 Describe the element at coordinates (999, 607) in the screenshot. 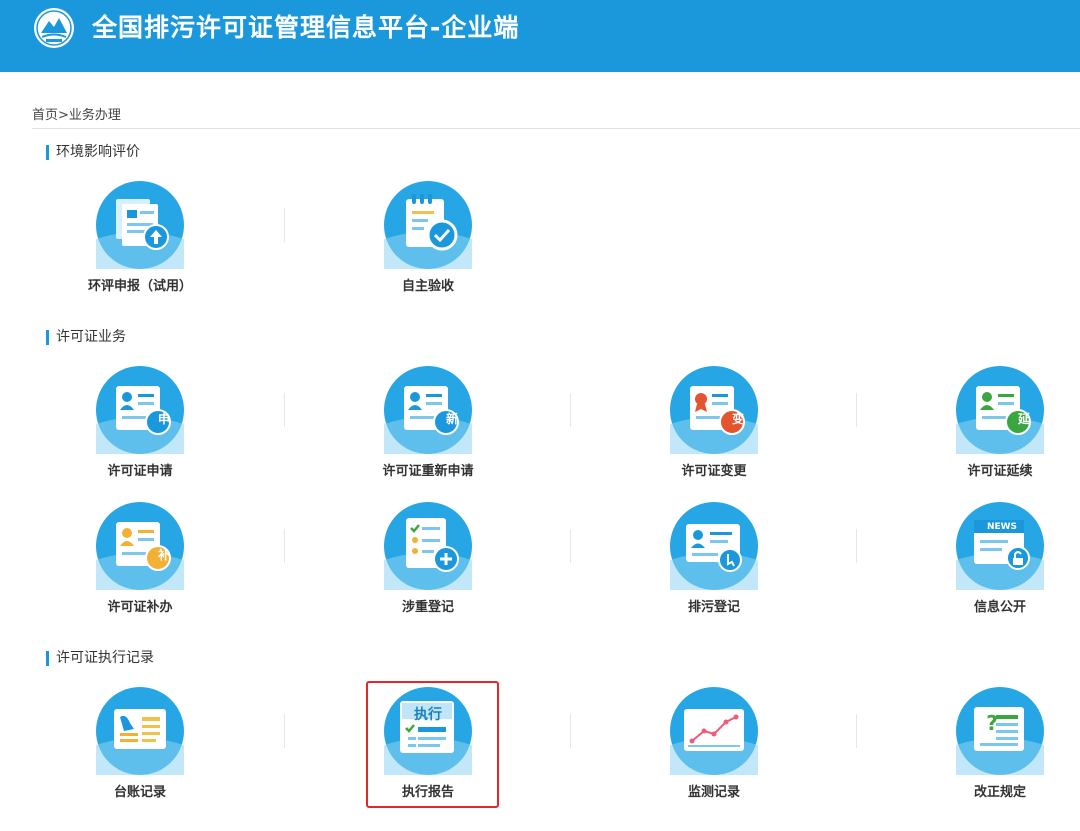

I see `tile-label: 信息公开` at that location.